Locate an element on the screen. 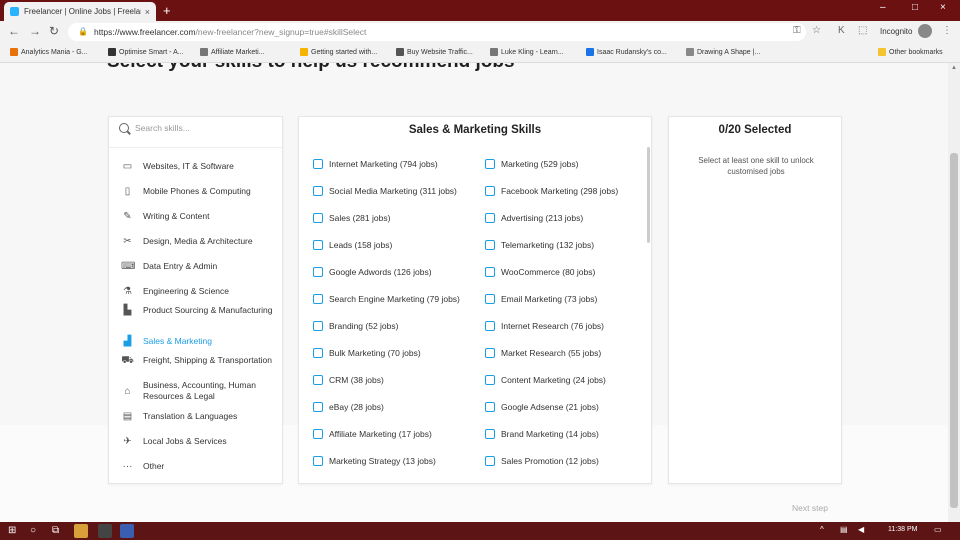  next-step-button: Next step is located at coordinates (810, 508).